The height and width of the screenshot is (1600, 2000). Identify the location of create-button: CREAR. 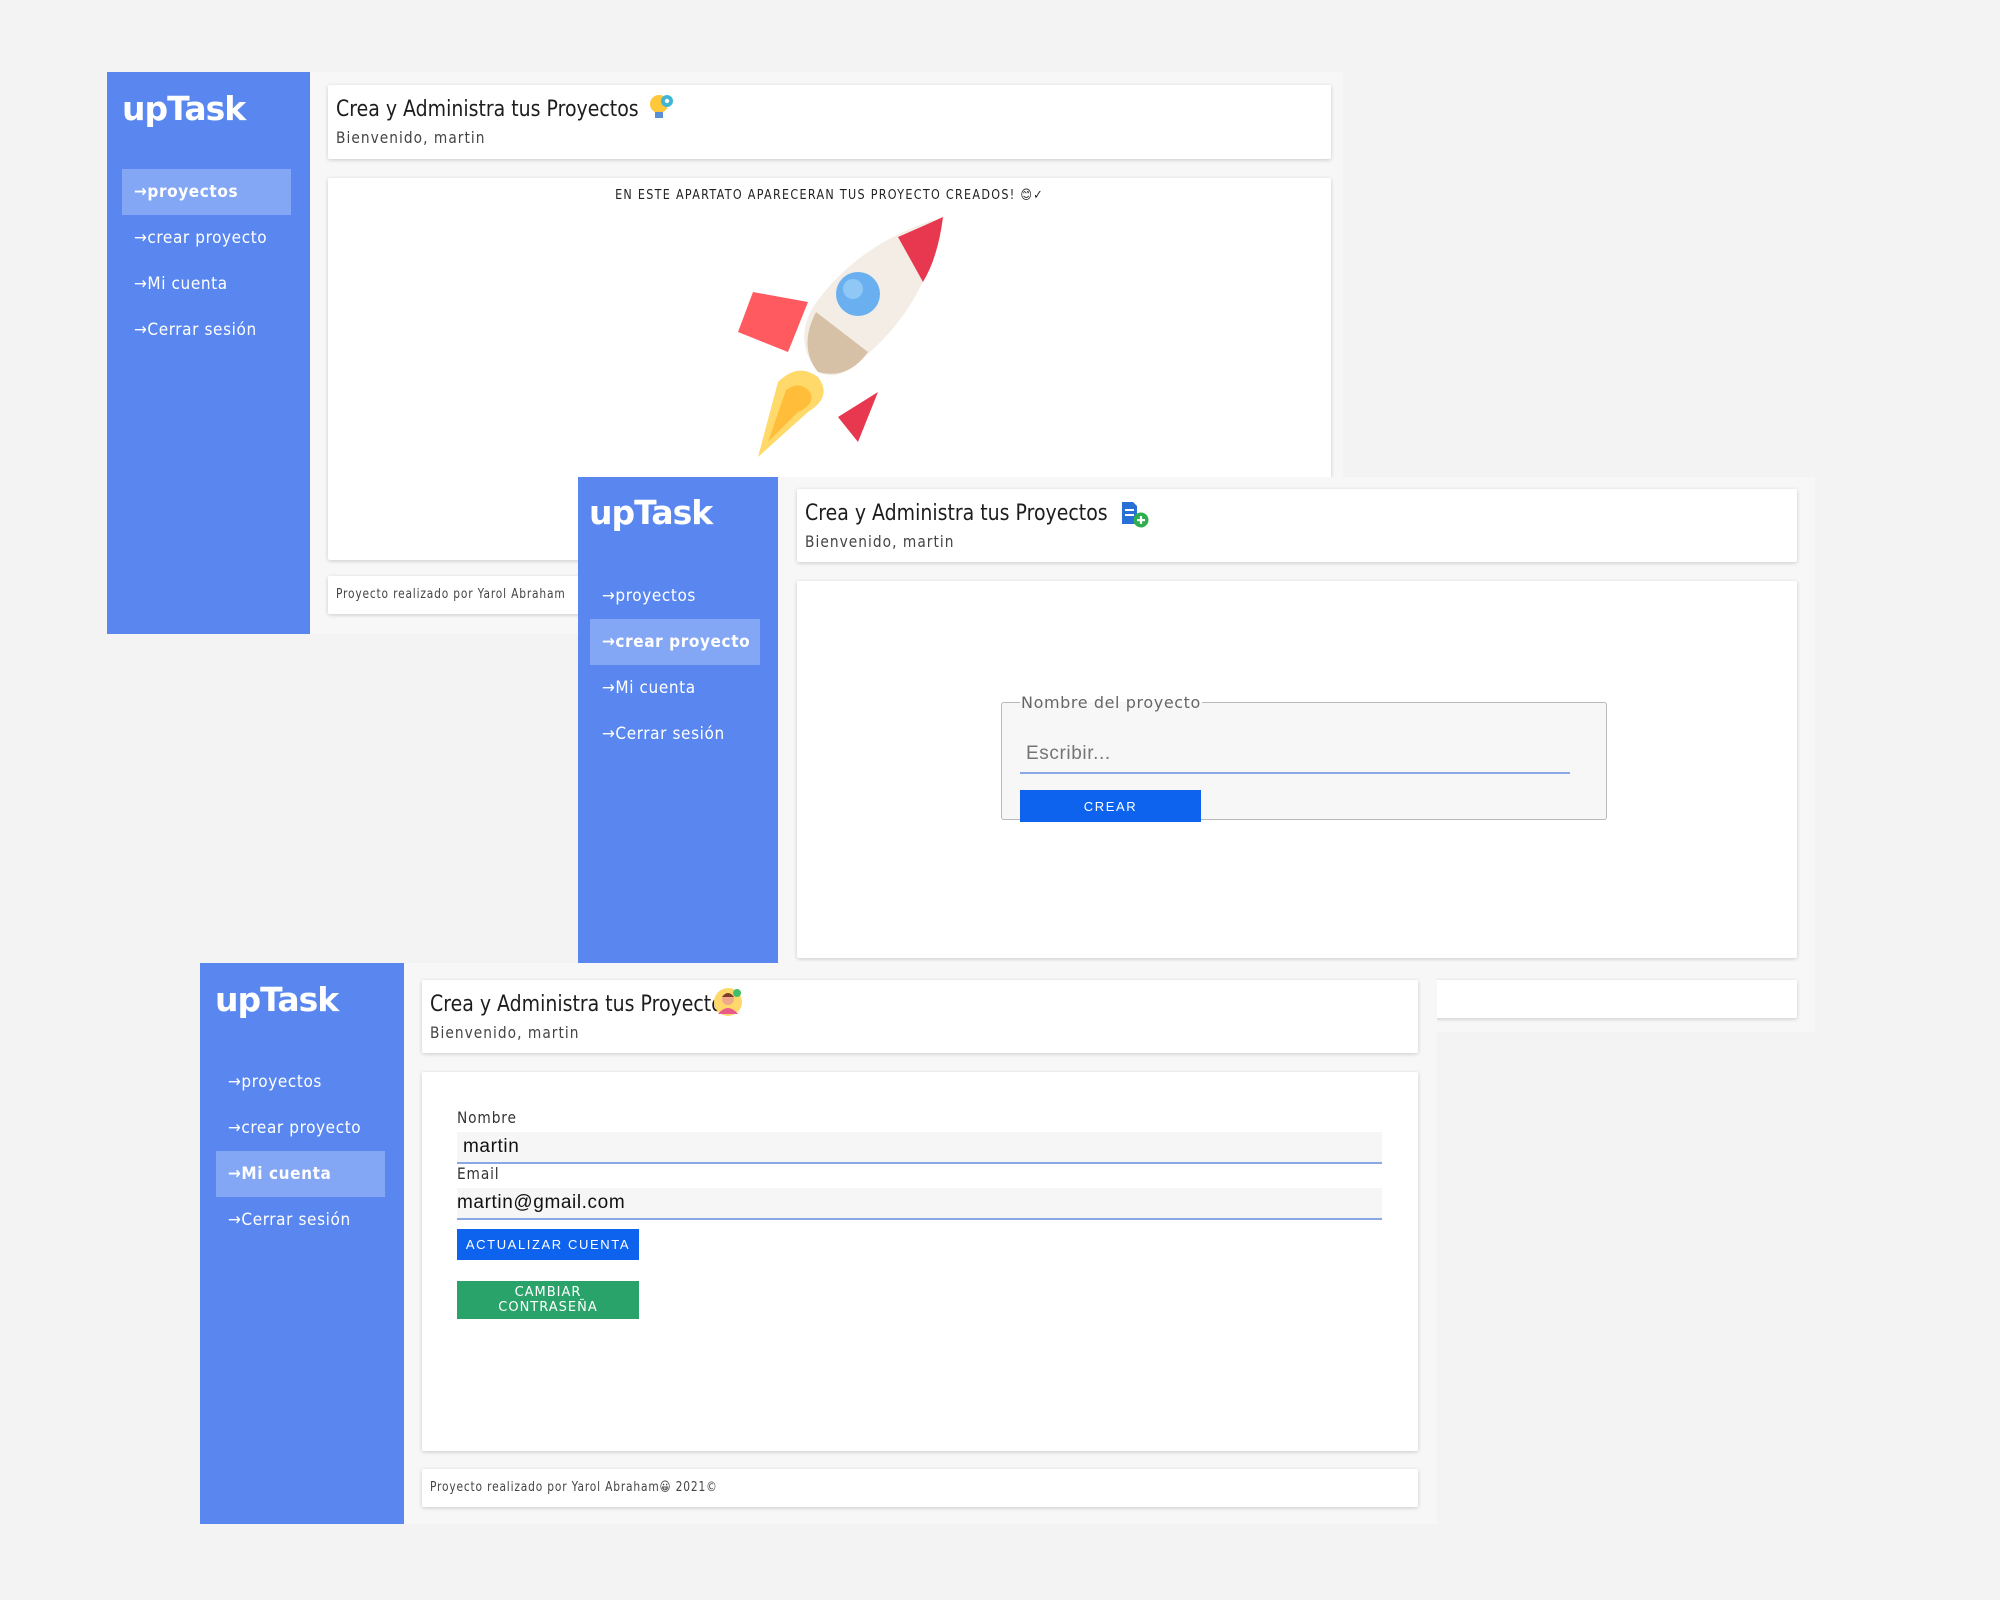
(1110, 806).